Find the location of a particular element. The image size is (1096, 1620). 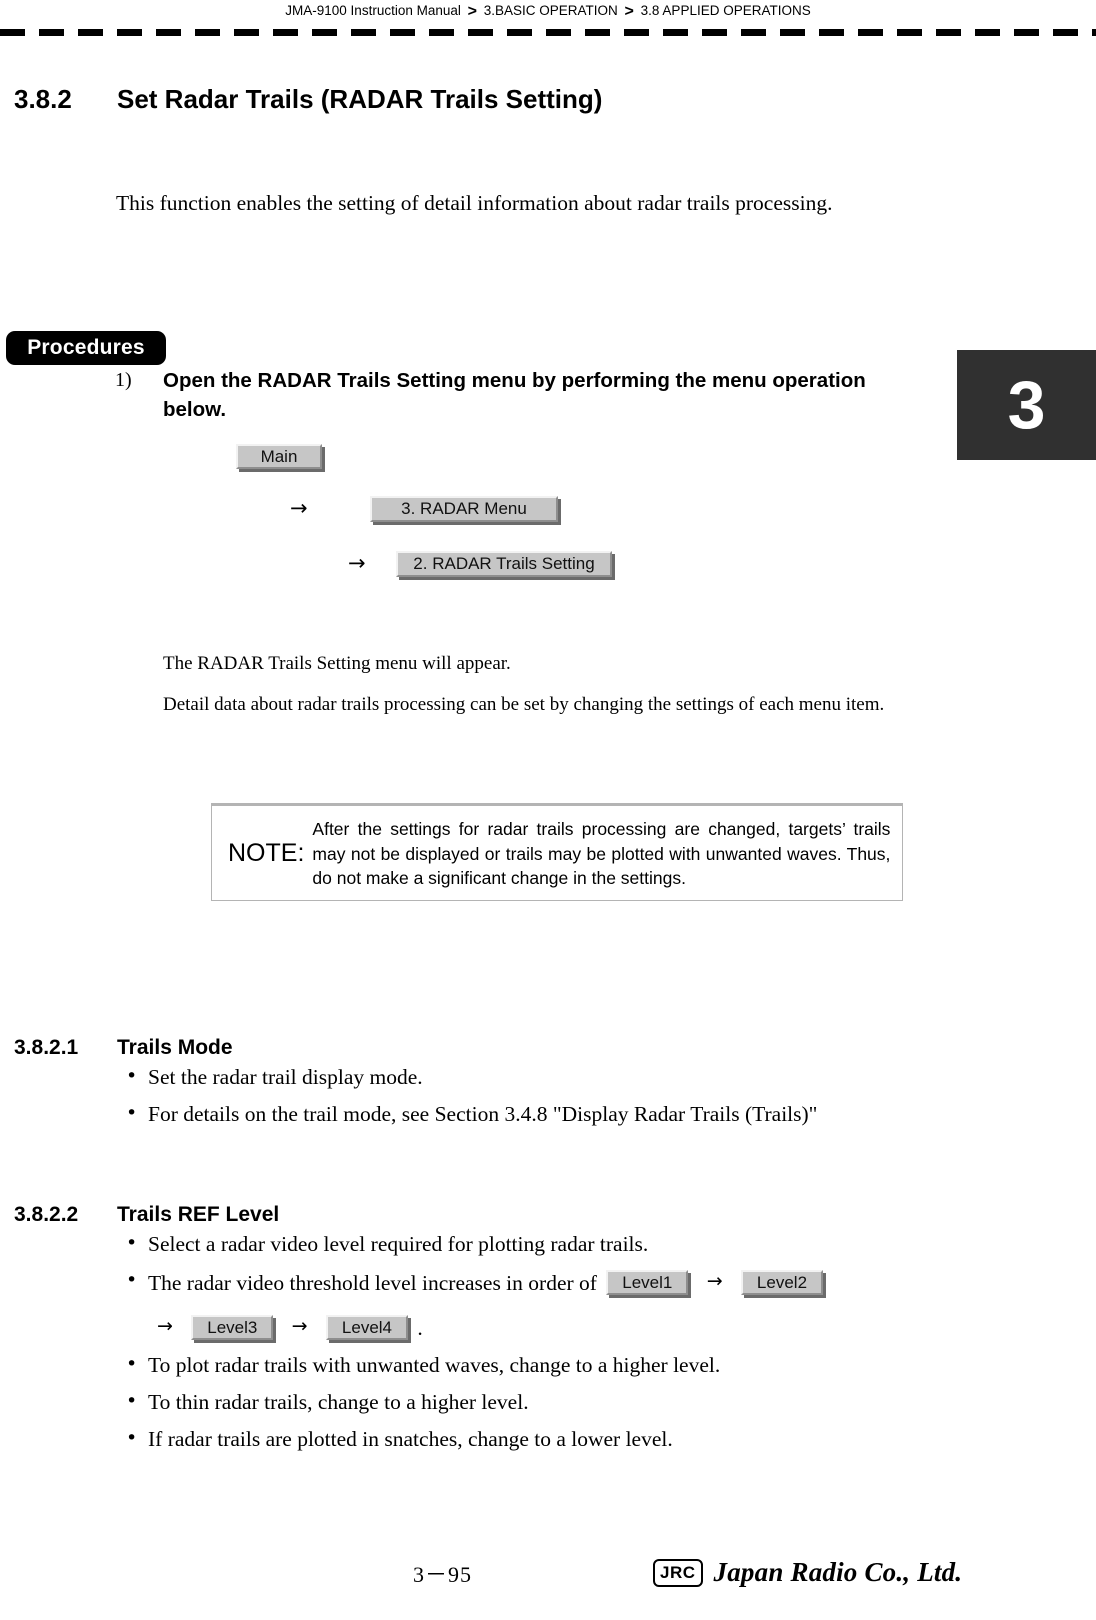

level-chip-level4: Level4 is located at coordinates (366, 1327).